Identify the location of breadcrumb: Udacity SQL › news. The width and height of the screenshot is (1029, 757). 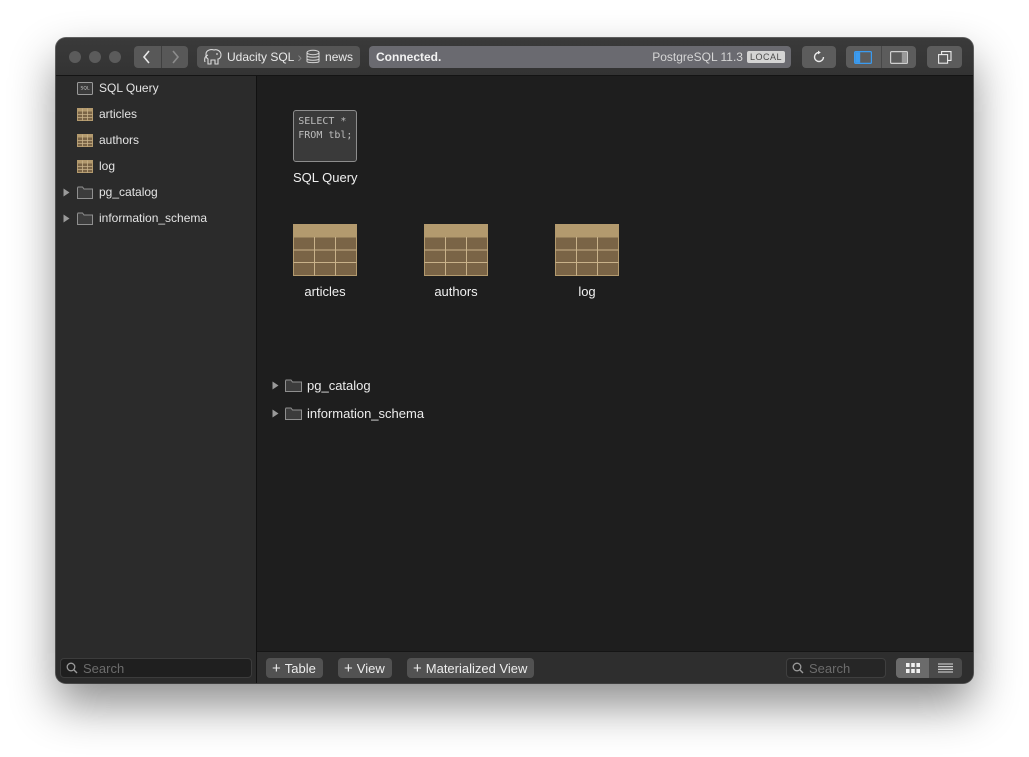
(278, 57).